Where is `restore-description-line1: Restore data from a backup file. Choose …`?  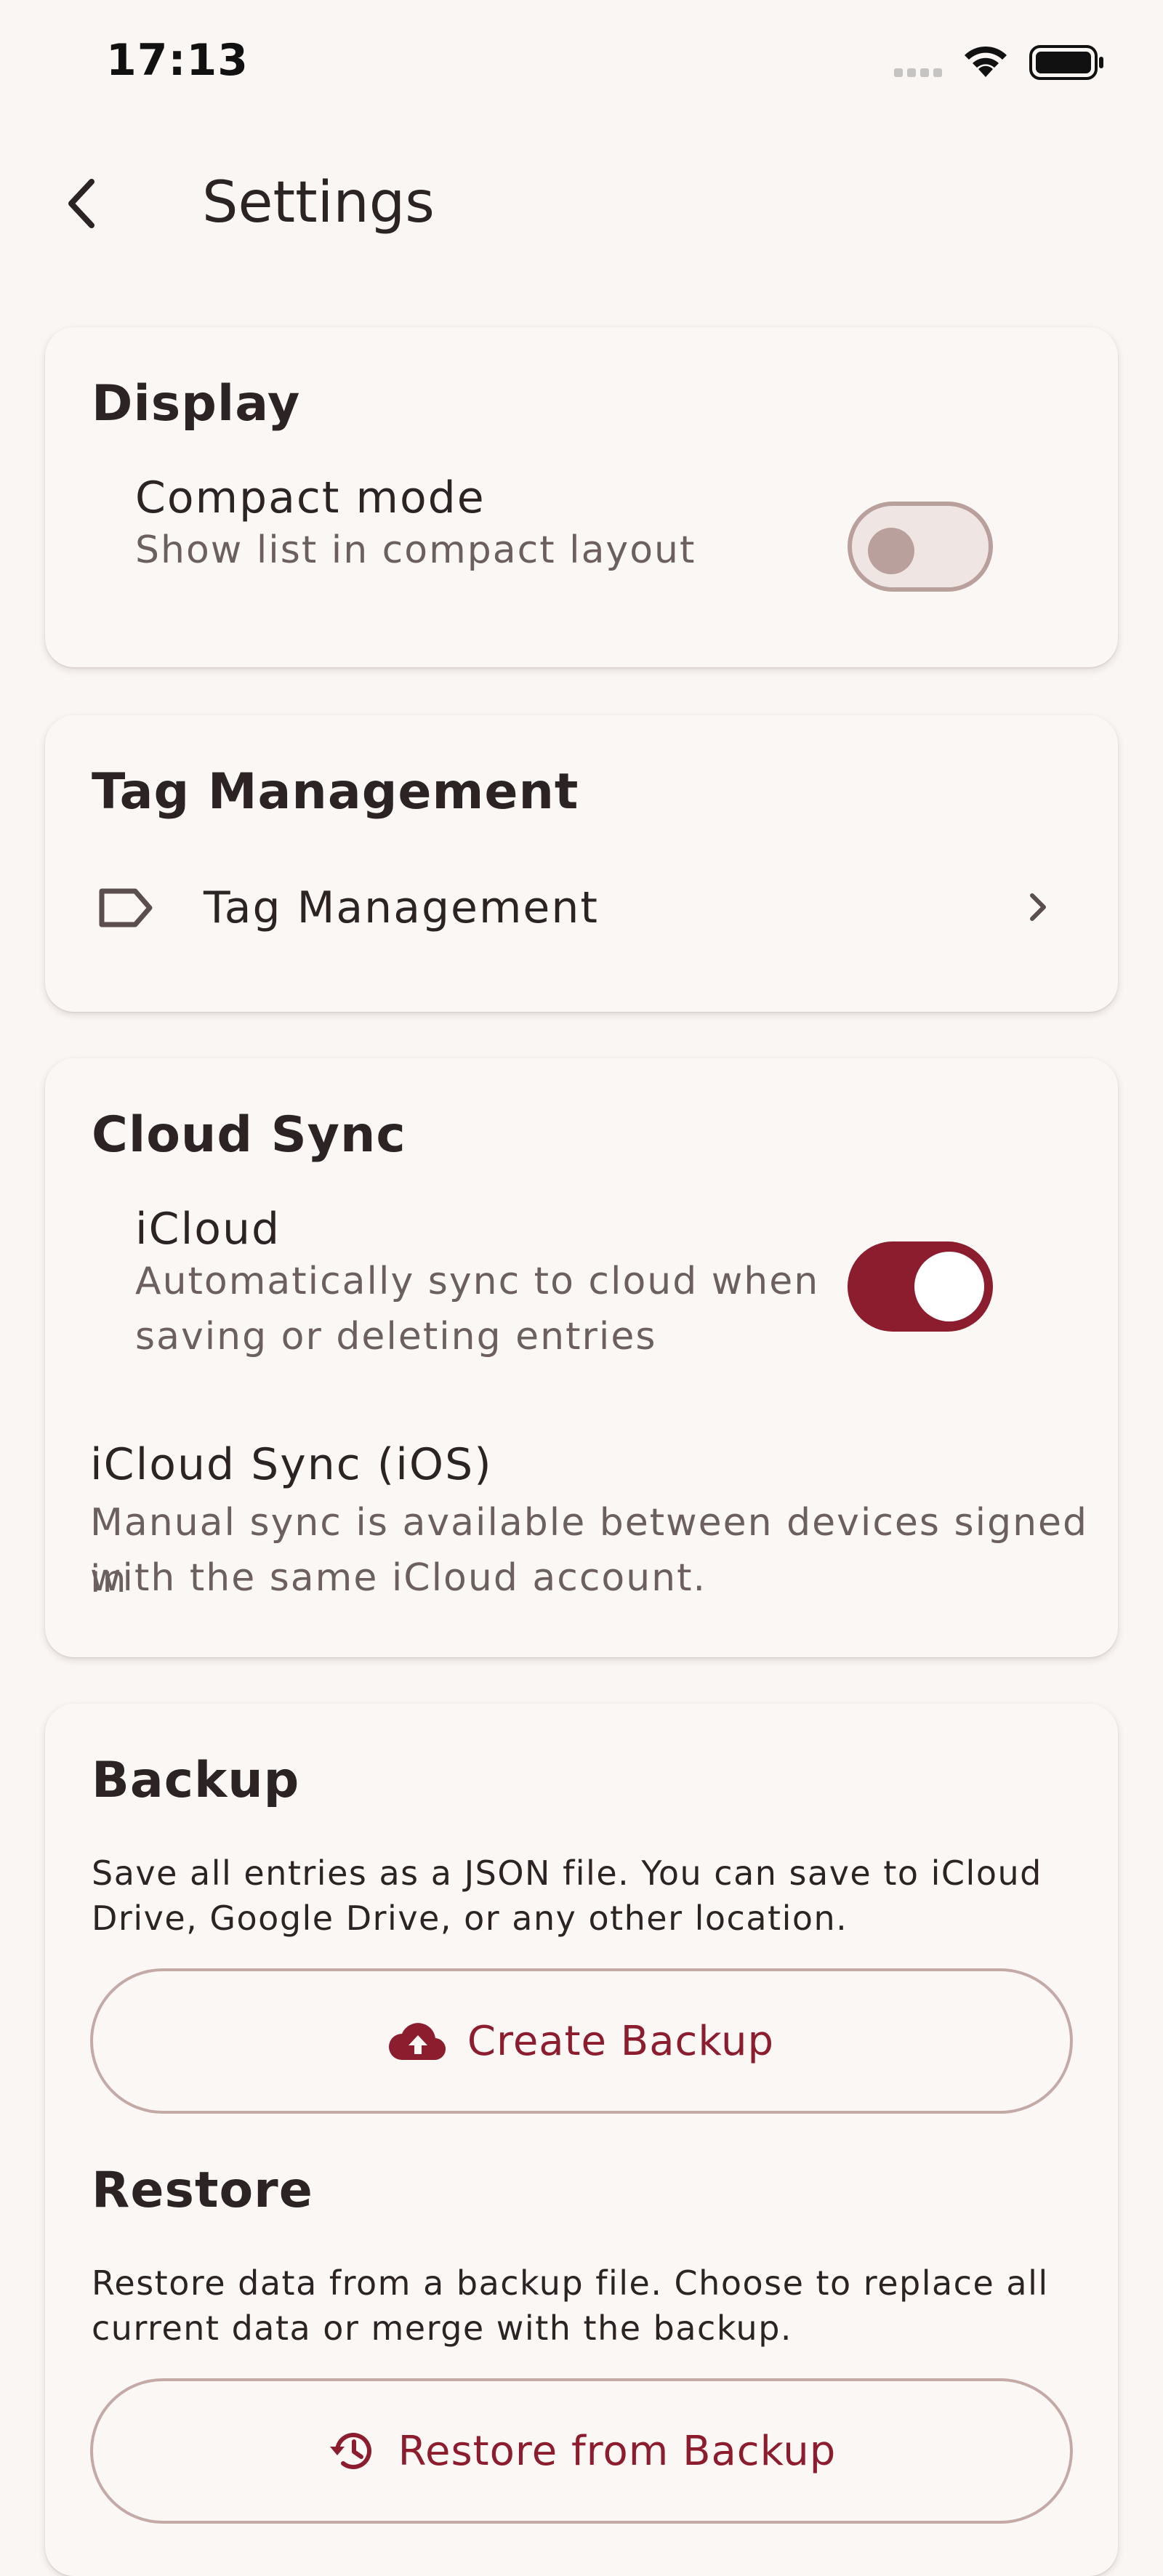
restore-description-line1: Restore data from a backup file. Choose … is located at coordinates (570, 2283).